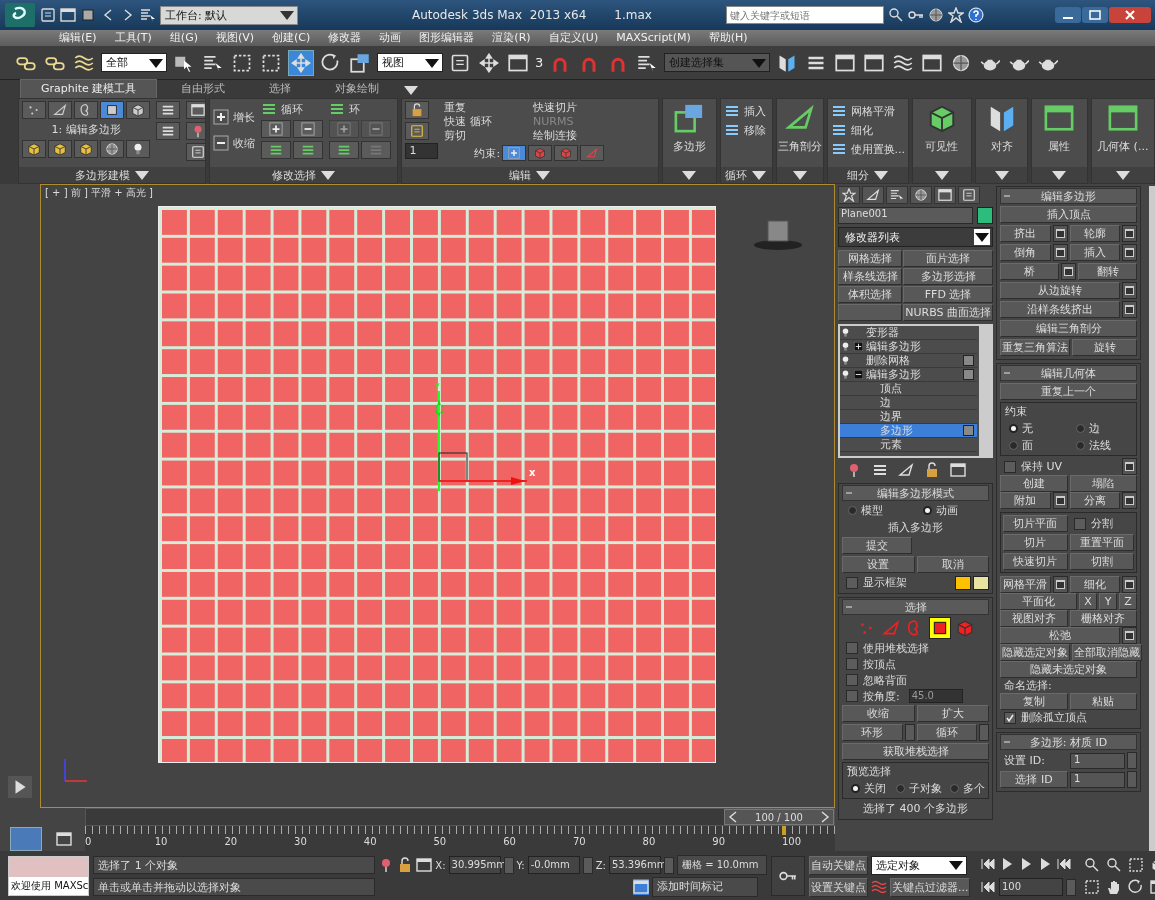  I want to click on none-constraint-icon, so click(514, 153).